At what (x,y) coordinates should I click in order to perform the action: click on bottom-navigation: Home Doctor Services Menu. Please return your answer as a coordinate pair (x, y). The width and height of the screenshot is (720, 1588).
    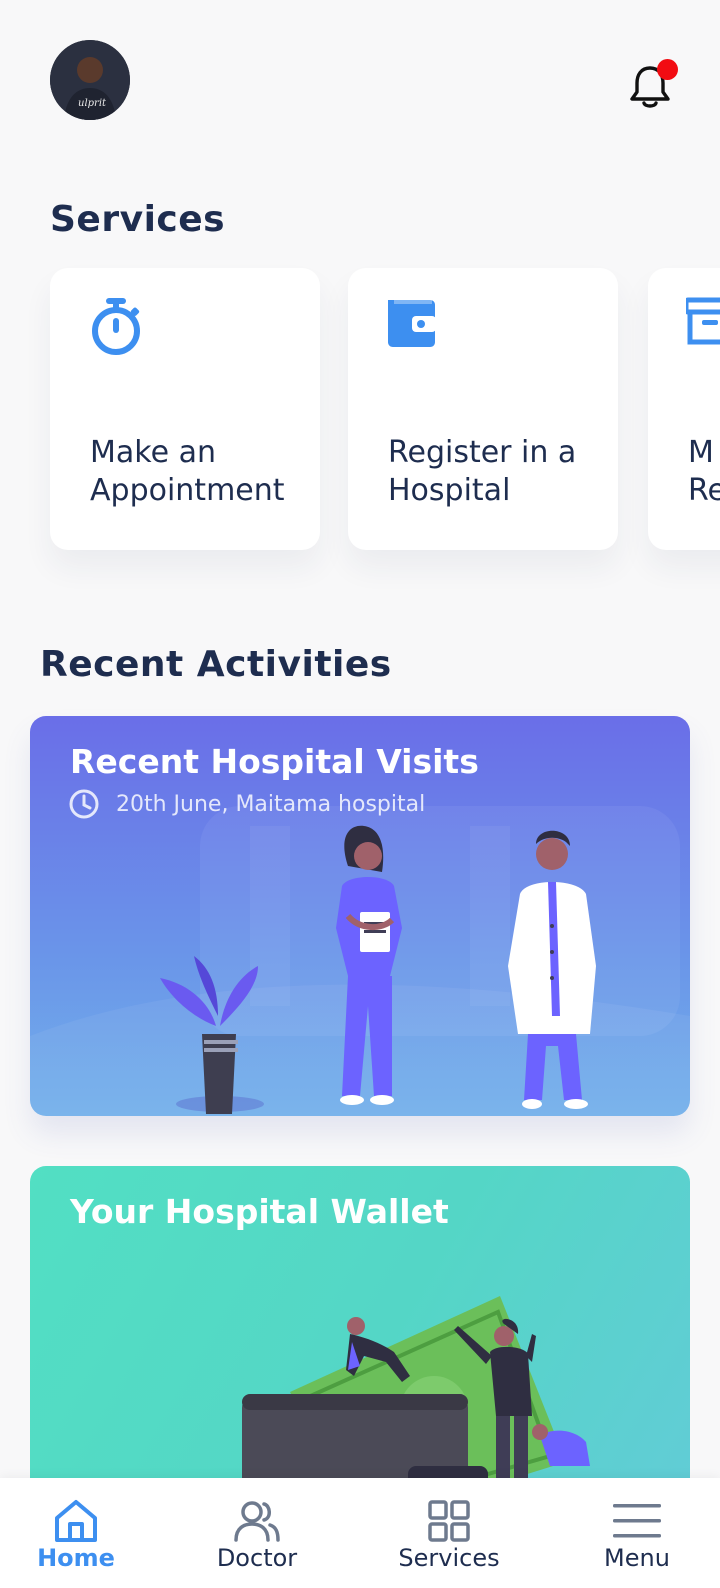
    Looking at the image, I should click on (360, 1533).